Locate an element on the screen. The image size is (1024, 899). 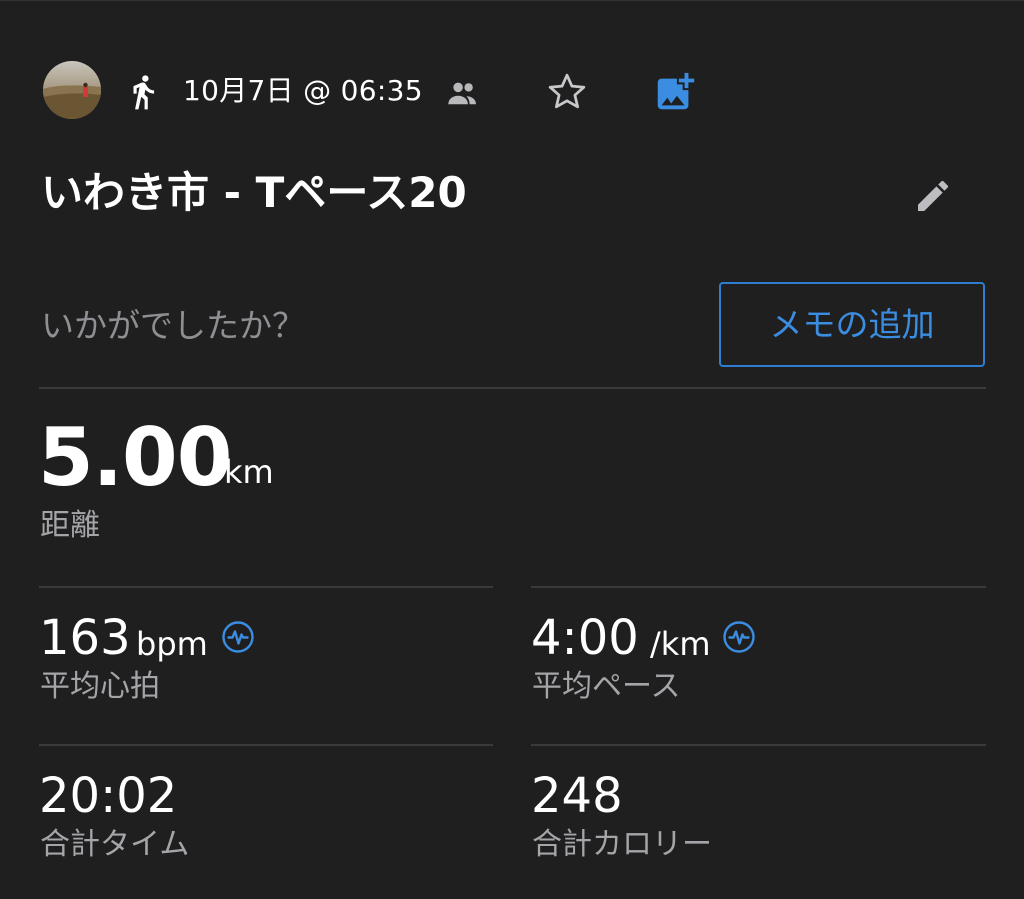
avg-hr-unit: bpm is located at coordinates (172, 644).